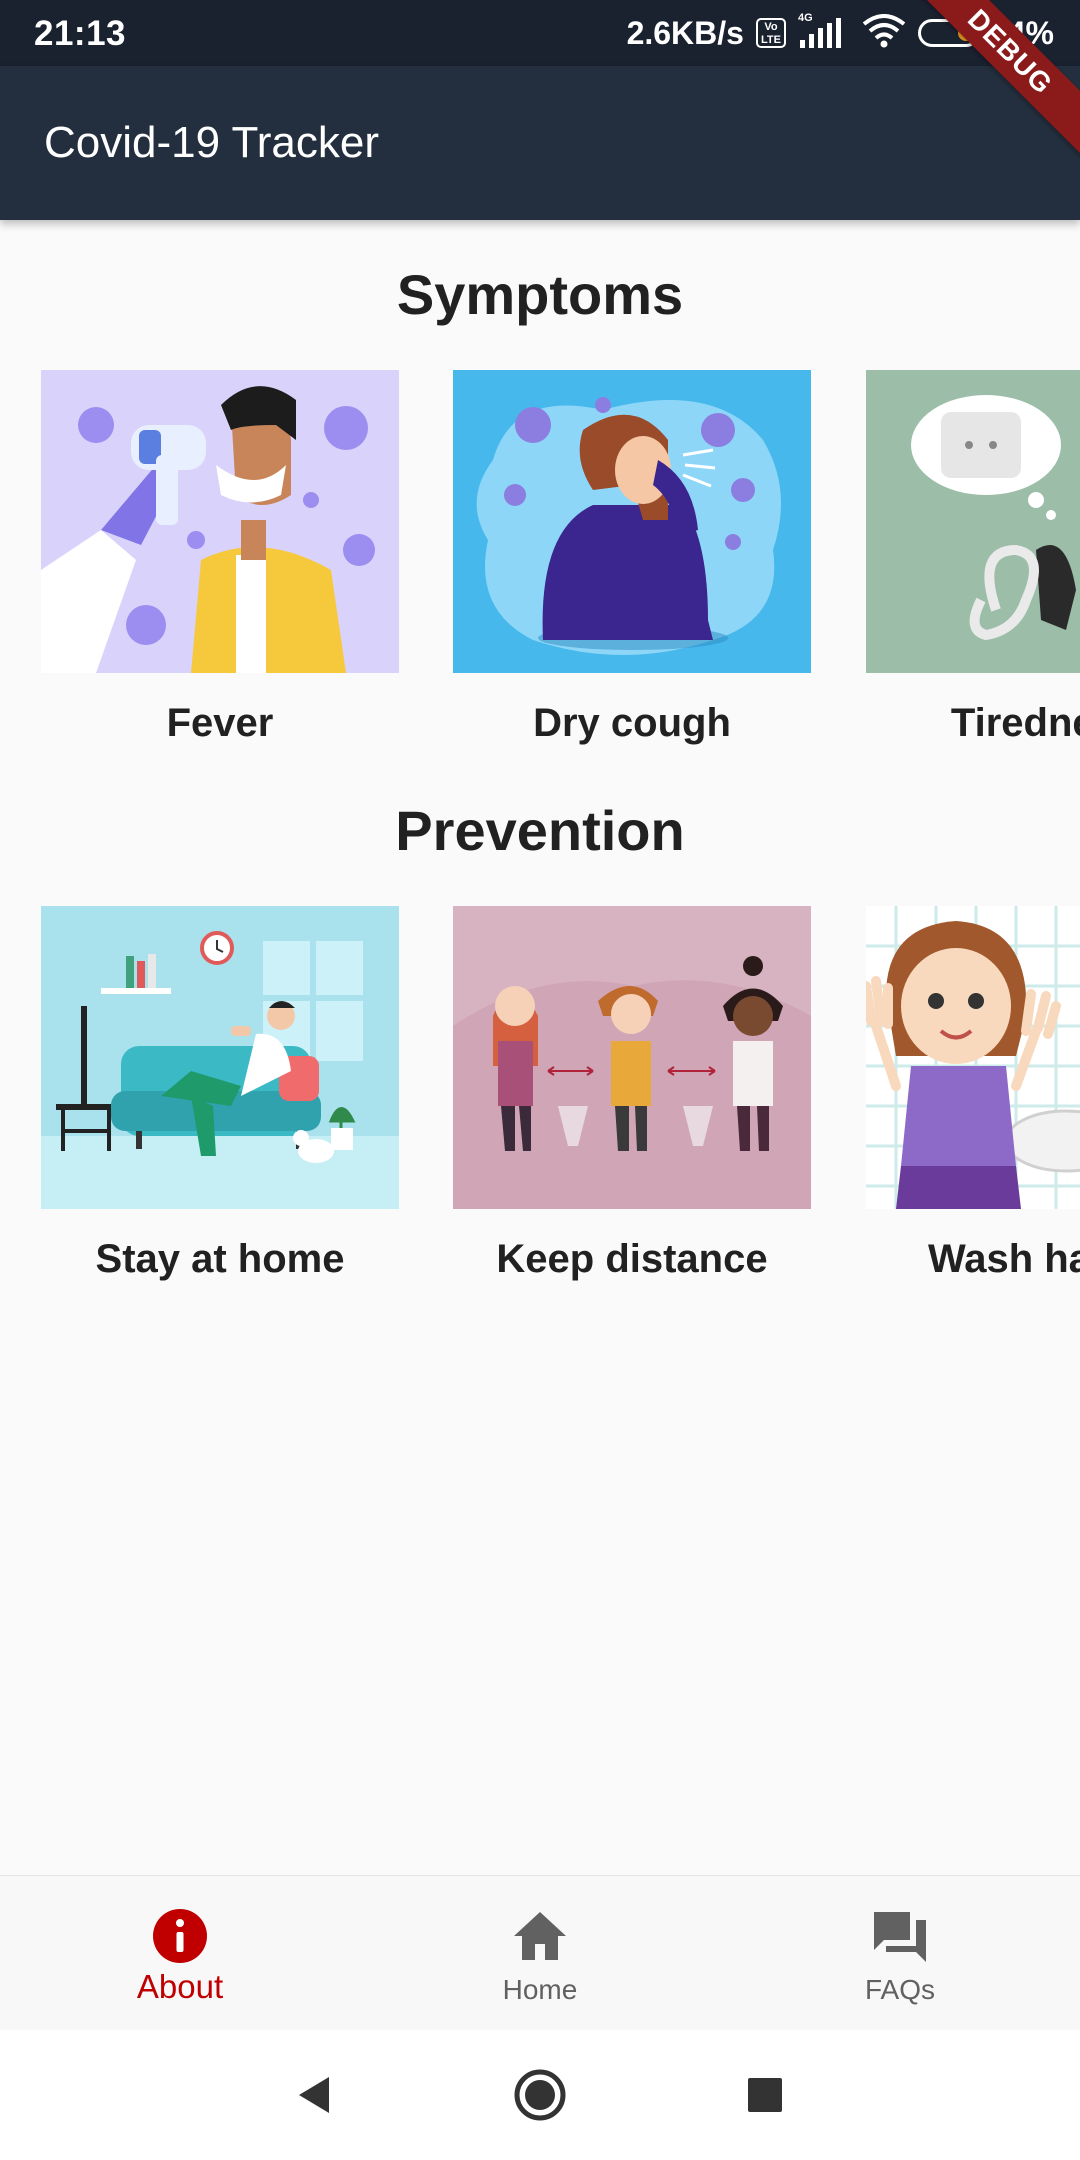  I want to click on system-navigation-bar, so click(540, 2095).